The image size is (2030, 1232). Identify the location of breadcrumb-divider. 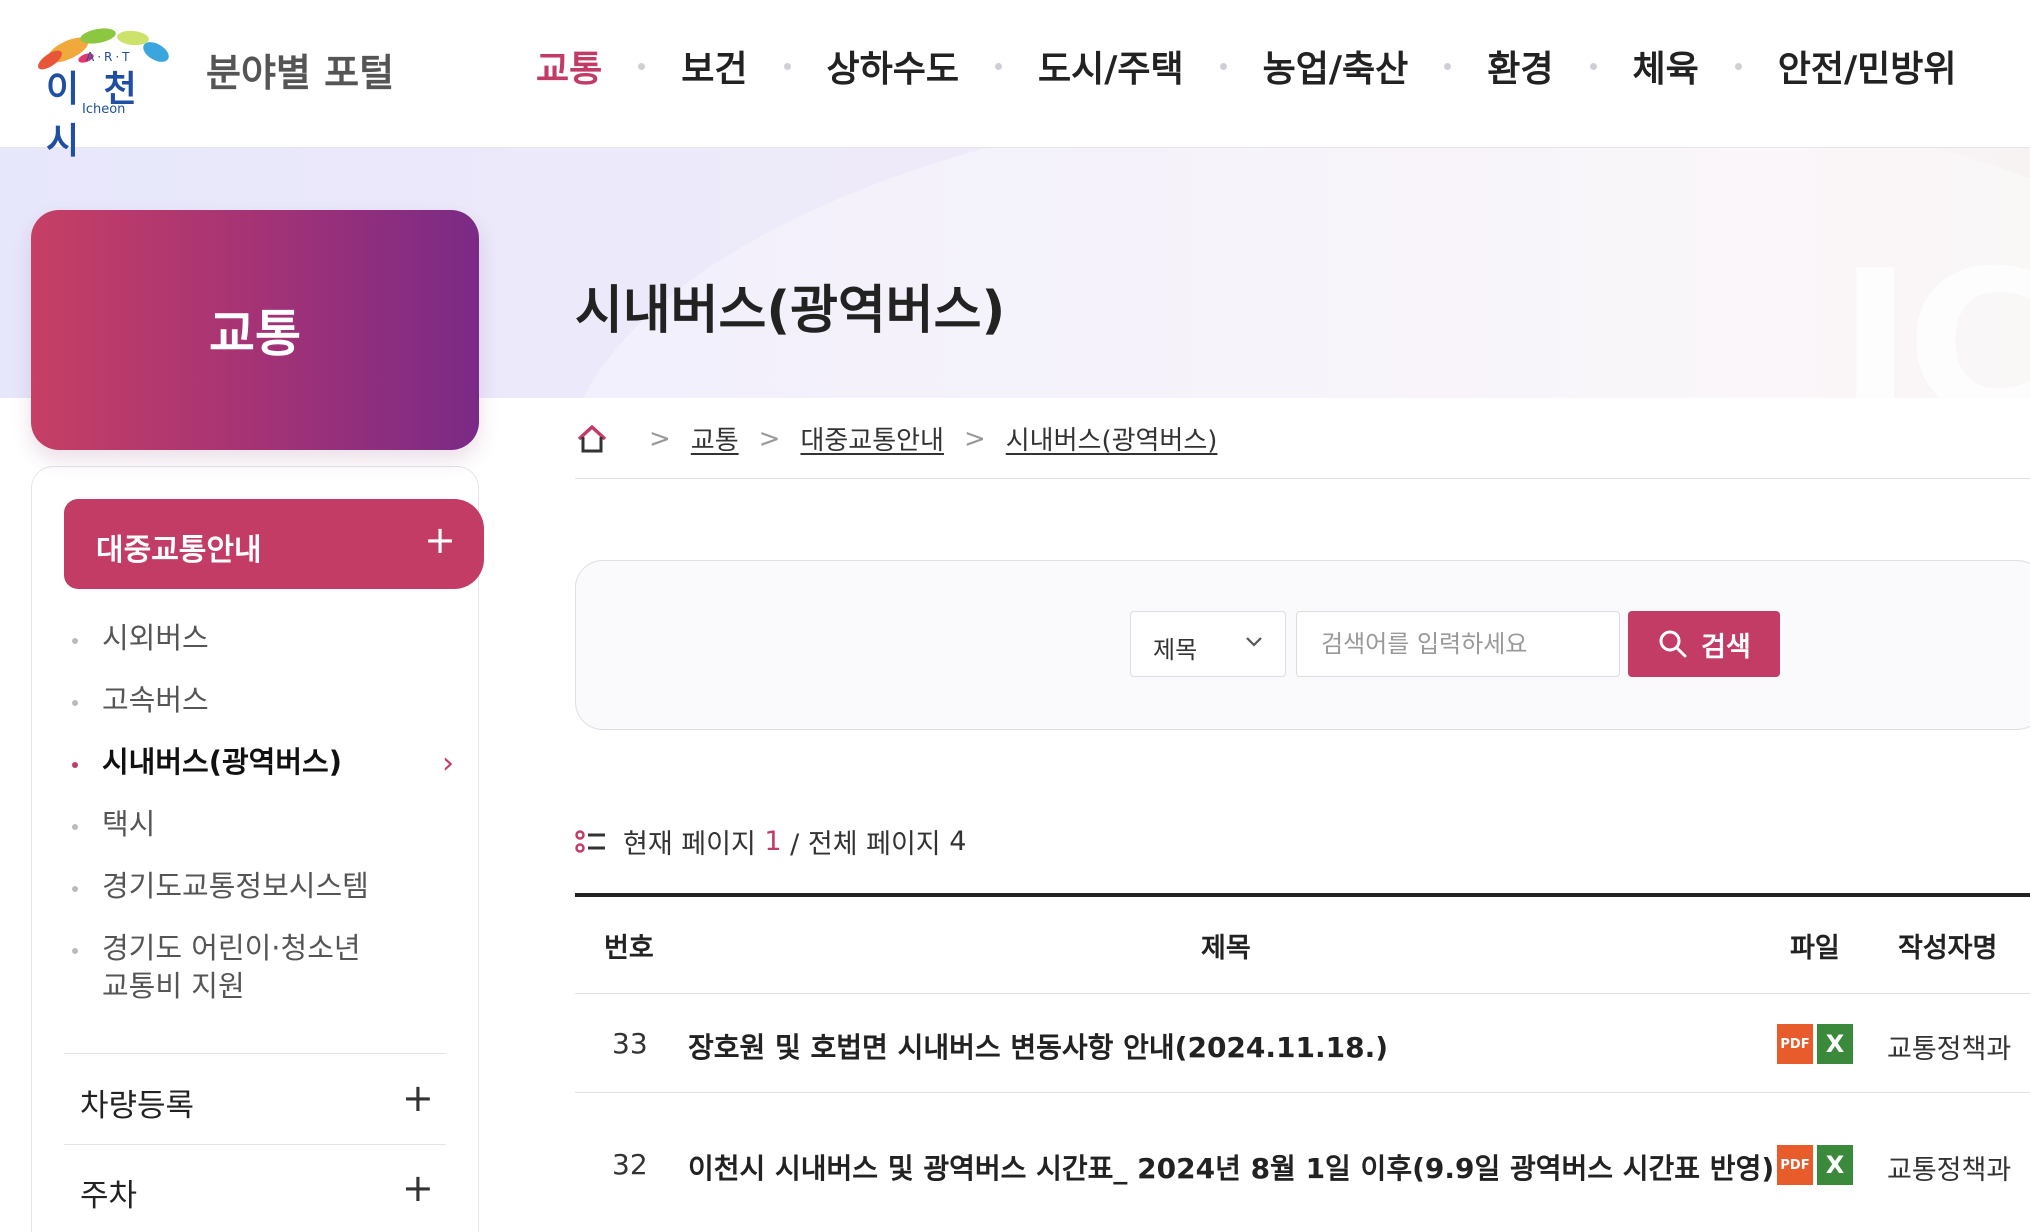
(1302, 478).